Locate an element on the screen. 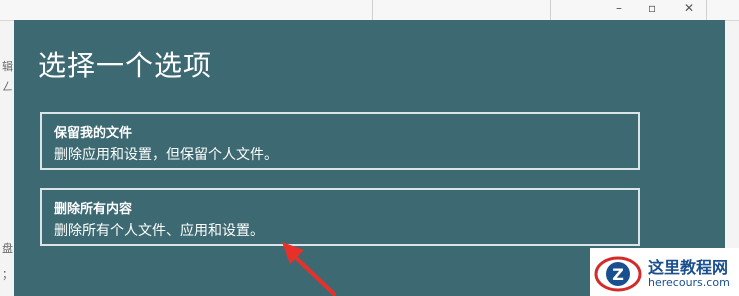 The image size is (739, 296). background-titlebar: – ▫ ✕ is located at coordinates (369, 10).